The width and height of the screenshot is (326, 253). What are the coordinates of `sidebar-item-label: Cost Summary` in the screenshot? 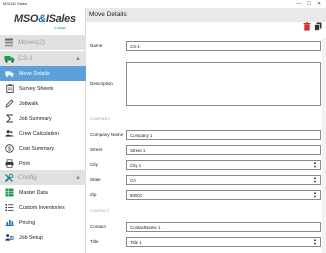 It's located at (37, 148).